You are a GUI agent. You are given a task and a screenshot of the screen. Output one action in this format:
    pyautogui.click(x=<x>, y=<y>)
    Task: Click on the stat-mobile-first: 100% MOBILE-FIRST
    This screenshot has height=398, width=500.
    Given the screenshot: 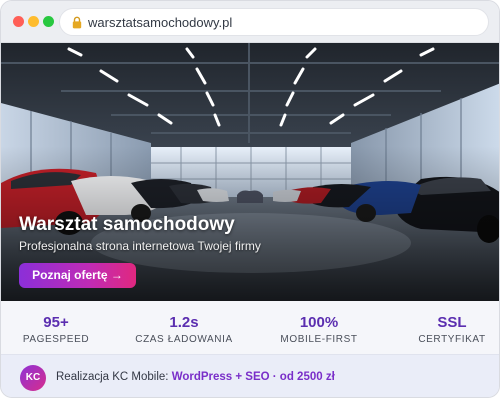 What is the action you would take?
    pyautogui.click(x=319, y=329)
    